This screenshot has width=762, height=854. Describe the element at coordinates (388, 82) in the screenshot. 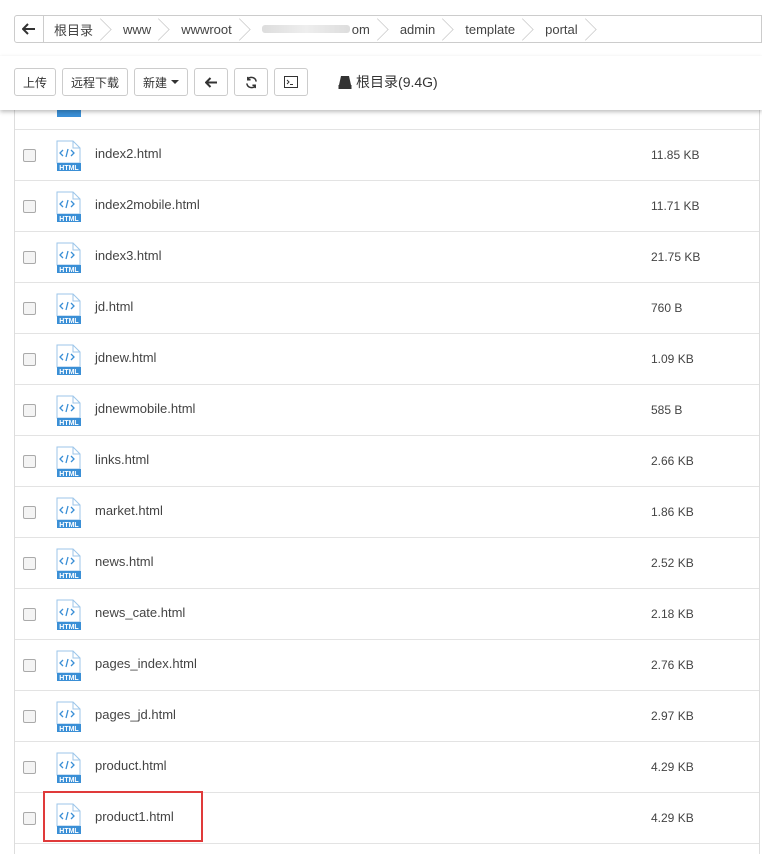

I see `disk-info: 根目录(9.4G)` at that location.